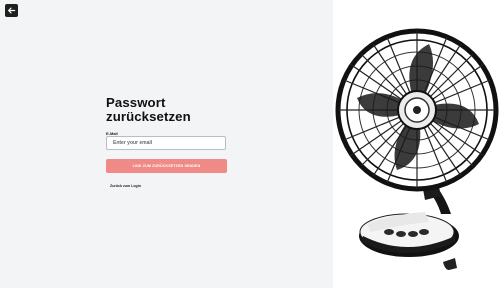  I want to click on back-button, so click(11, 10).